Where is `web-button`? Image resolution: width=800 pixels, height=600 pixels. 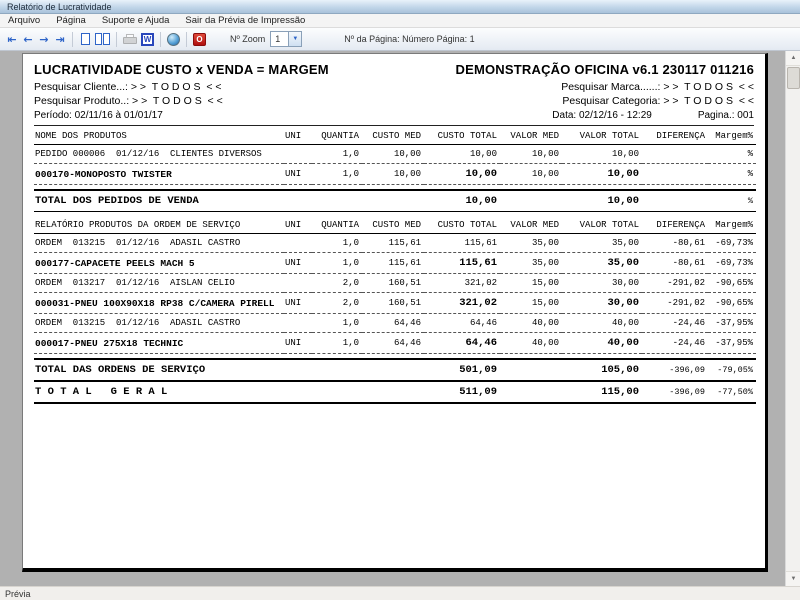
web-button is located at coordinates (173, 39).